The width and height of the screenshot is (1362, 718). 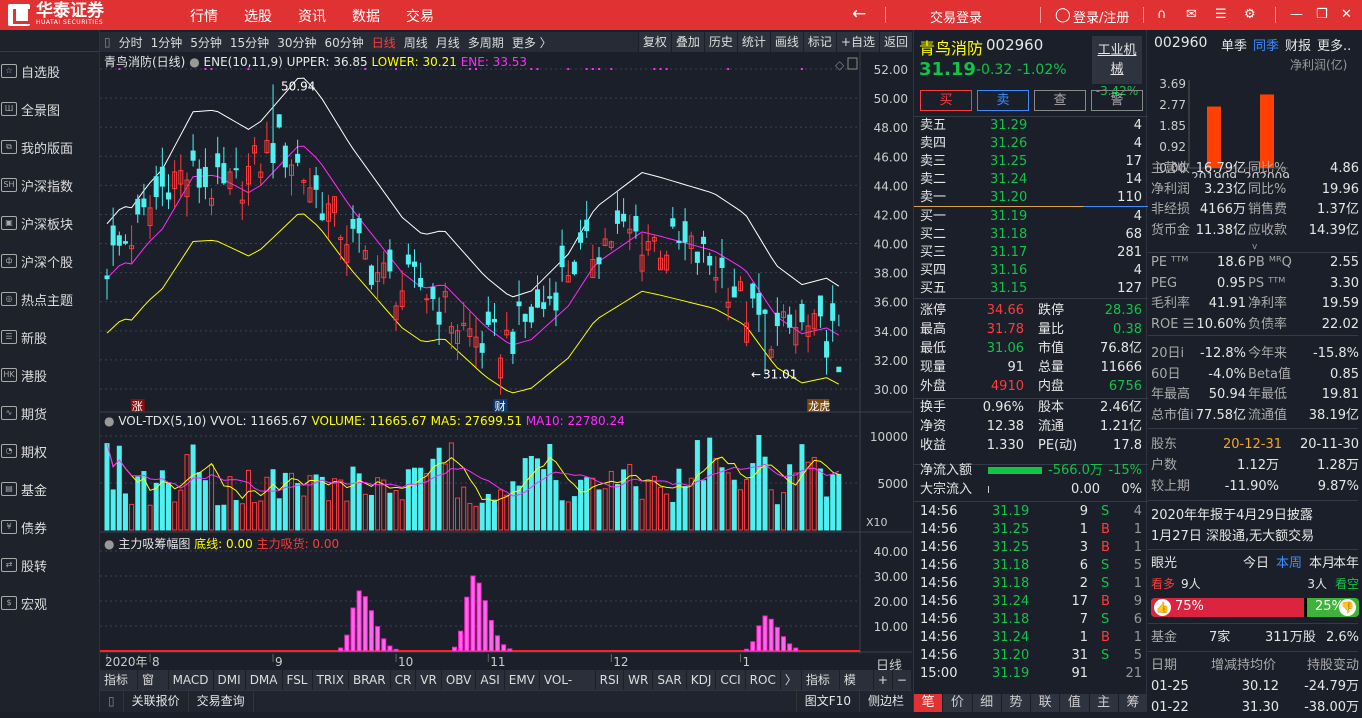 I want to click on indicator-tab-22: 模 板, so click(x=856, y=688).